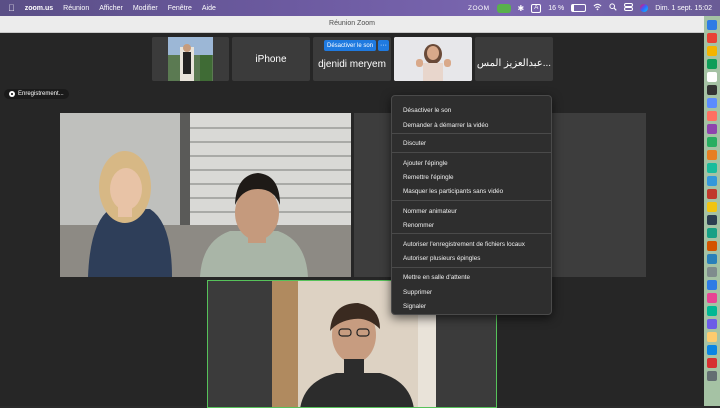 The height and width of the screenshot is (408, 720). Describe the element at coordinates (12, 94) in the screenshot. I see `record-icon` at that location.